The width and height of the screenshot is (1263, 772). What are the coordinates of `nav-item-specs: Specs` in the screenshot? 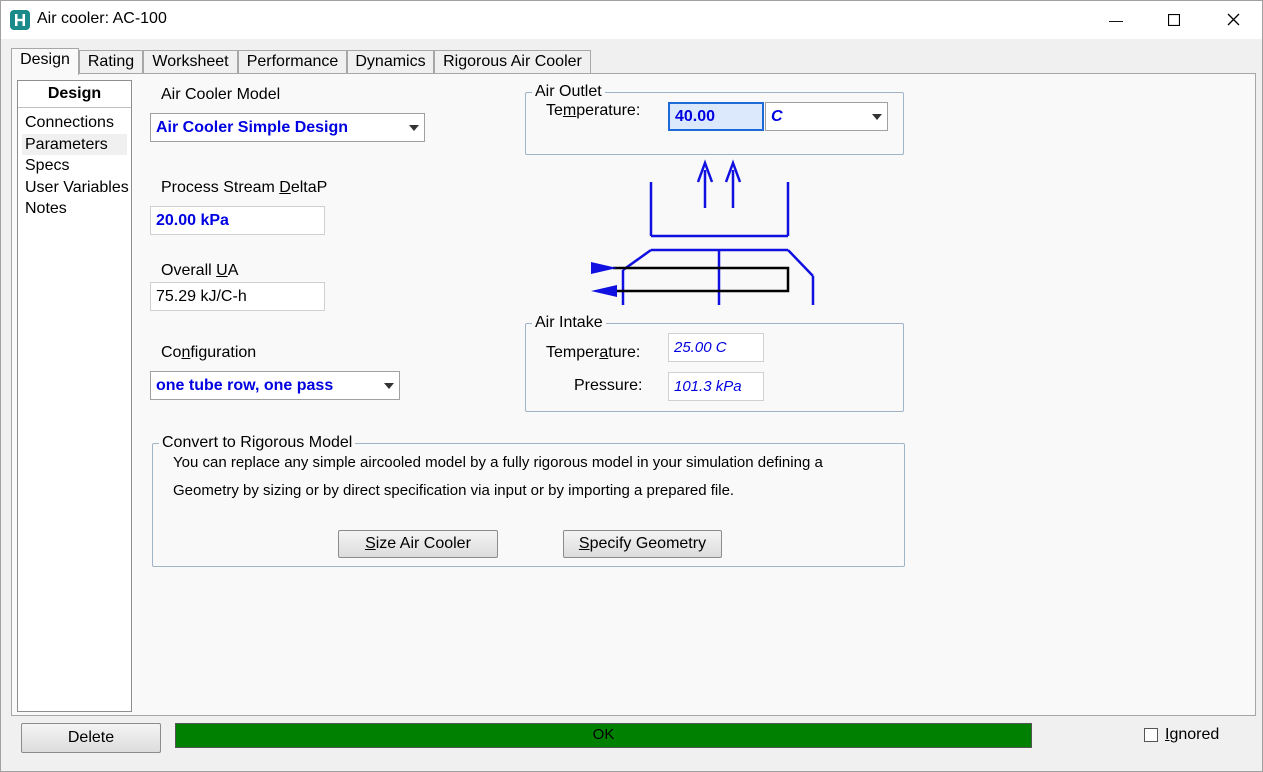 It's located at (74, 166).